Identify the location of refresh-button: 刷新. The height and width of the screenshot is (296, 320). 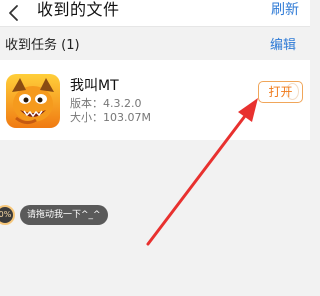
(285, 10).